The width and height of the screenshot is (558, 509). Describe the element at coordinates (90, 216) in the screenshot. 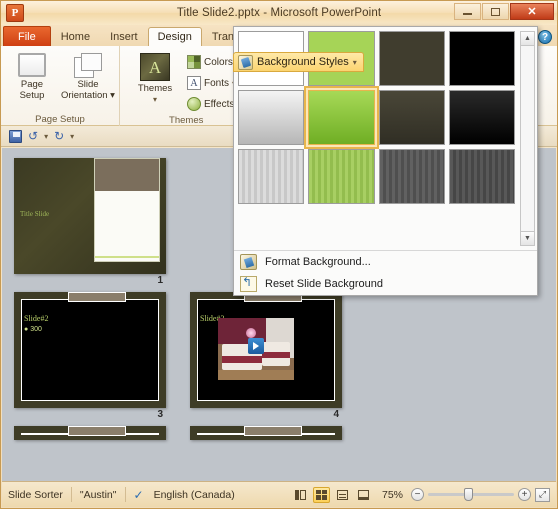

I see `slide-1-preview: Title Slide` at that location.